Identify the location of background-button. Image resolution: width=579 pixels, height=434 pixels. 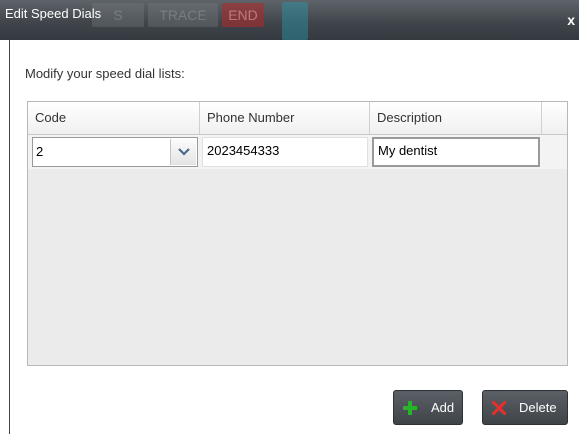
(295, 21).